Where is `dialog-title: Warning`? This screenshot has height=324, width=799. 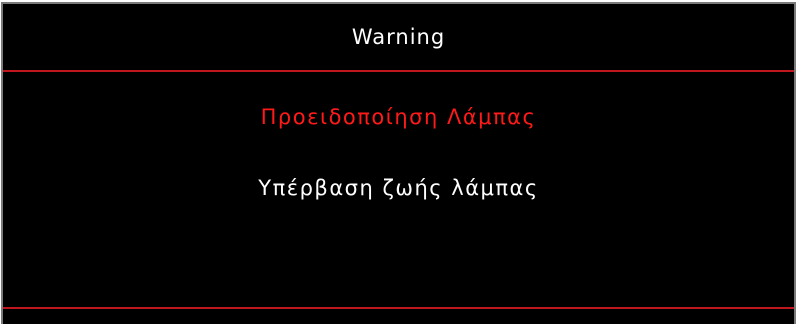
dialog-title: Warning is located at coordinates (398, 36).